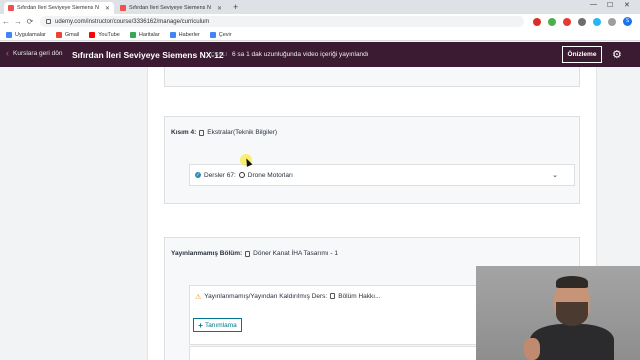  What do you see at coordinates (198, 297) in the screenshot?
I see `warning-icon: ⚠` at bounding box center [198, 297].